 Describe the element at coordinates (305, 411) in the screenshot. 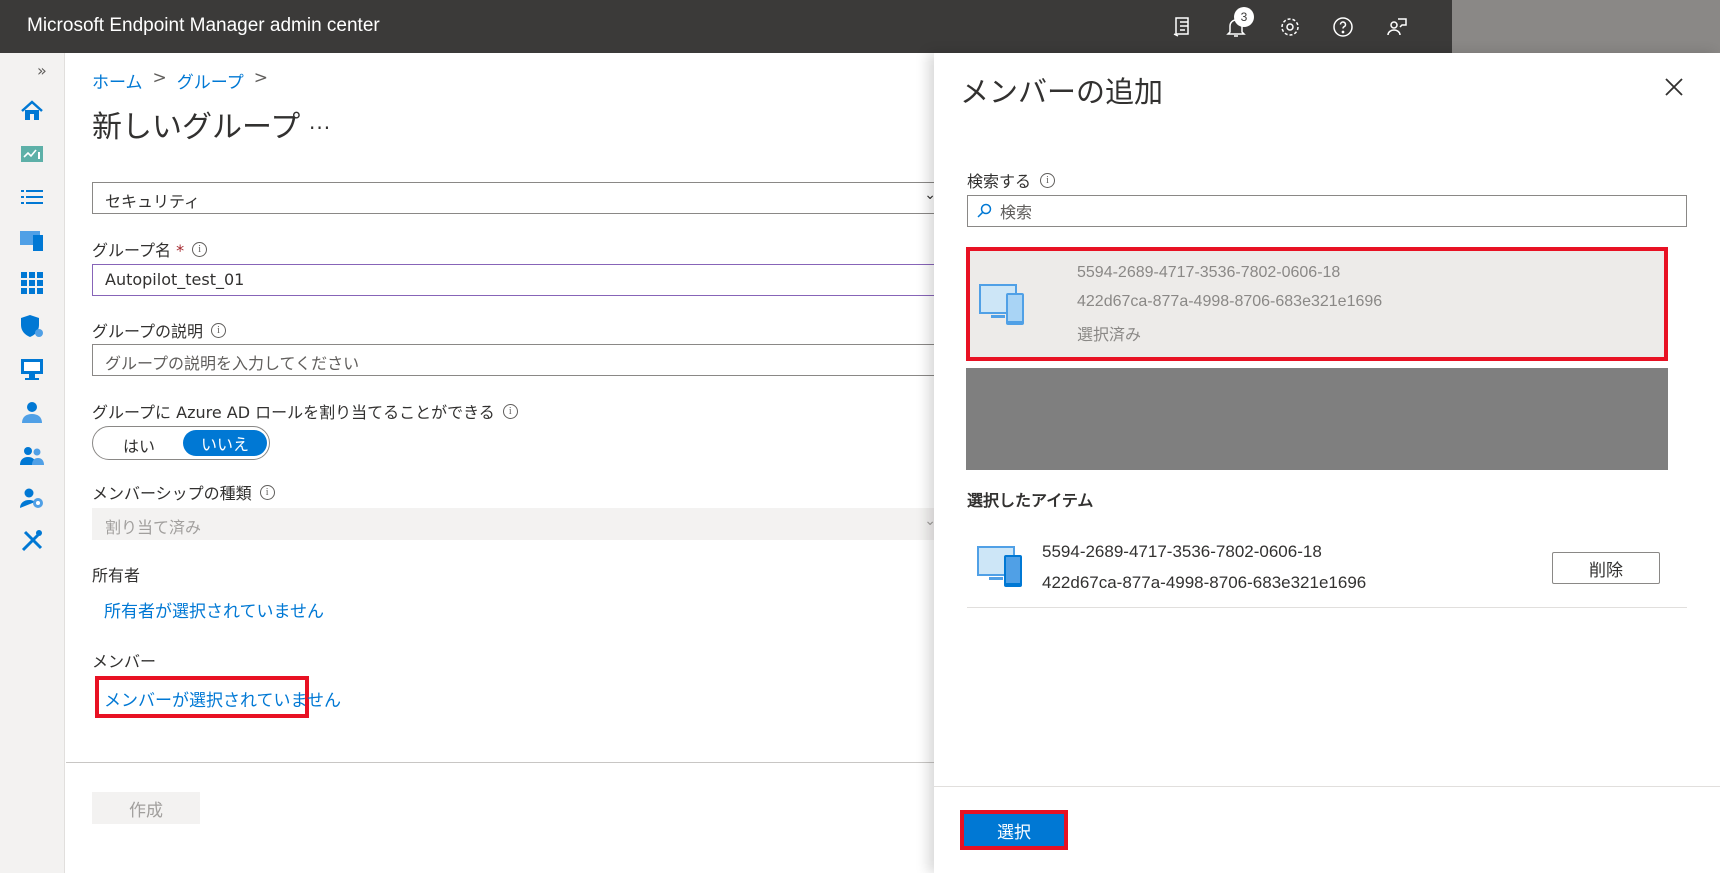

I see `azure-role-label: グループに Azure AD ロールを割り当てることができる i` at that location.